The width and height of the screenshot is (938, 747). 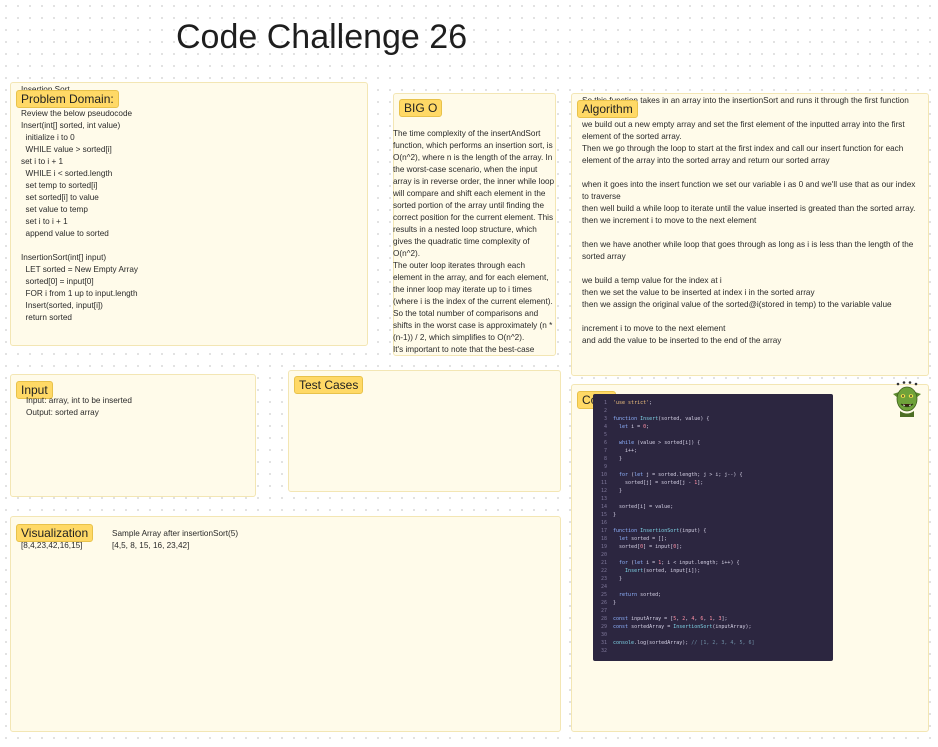 What do you see at coordinates (664, 619) in the screenshot?
I see `code-line: 28 const inputArray = [5, 2, 4, 6, 1, 3];` at bounding box center [664, 619].